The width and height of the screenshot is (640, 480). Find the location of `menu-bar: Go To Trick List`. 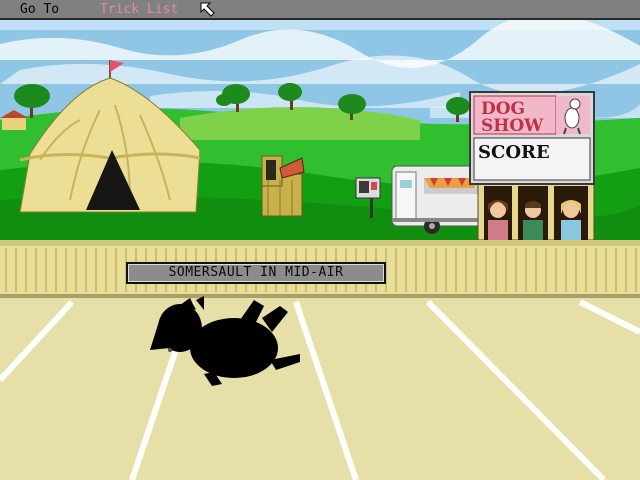

menu-bar: Go To Trick List is located at coordinates (320, 10).